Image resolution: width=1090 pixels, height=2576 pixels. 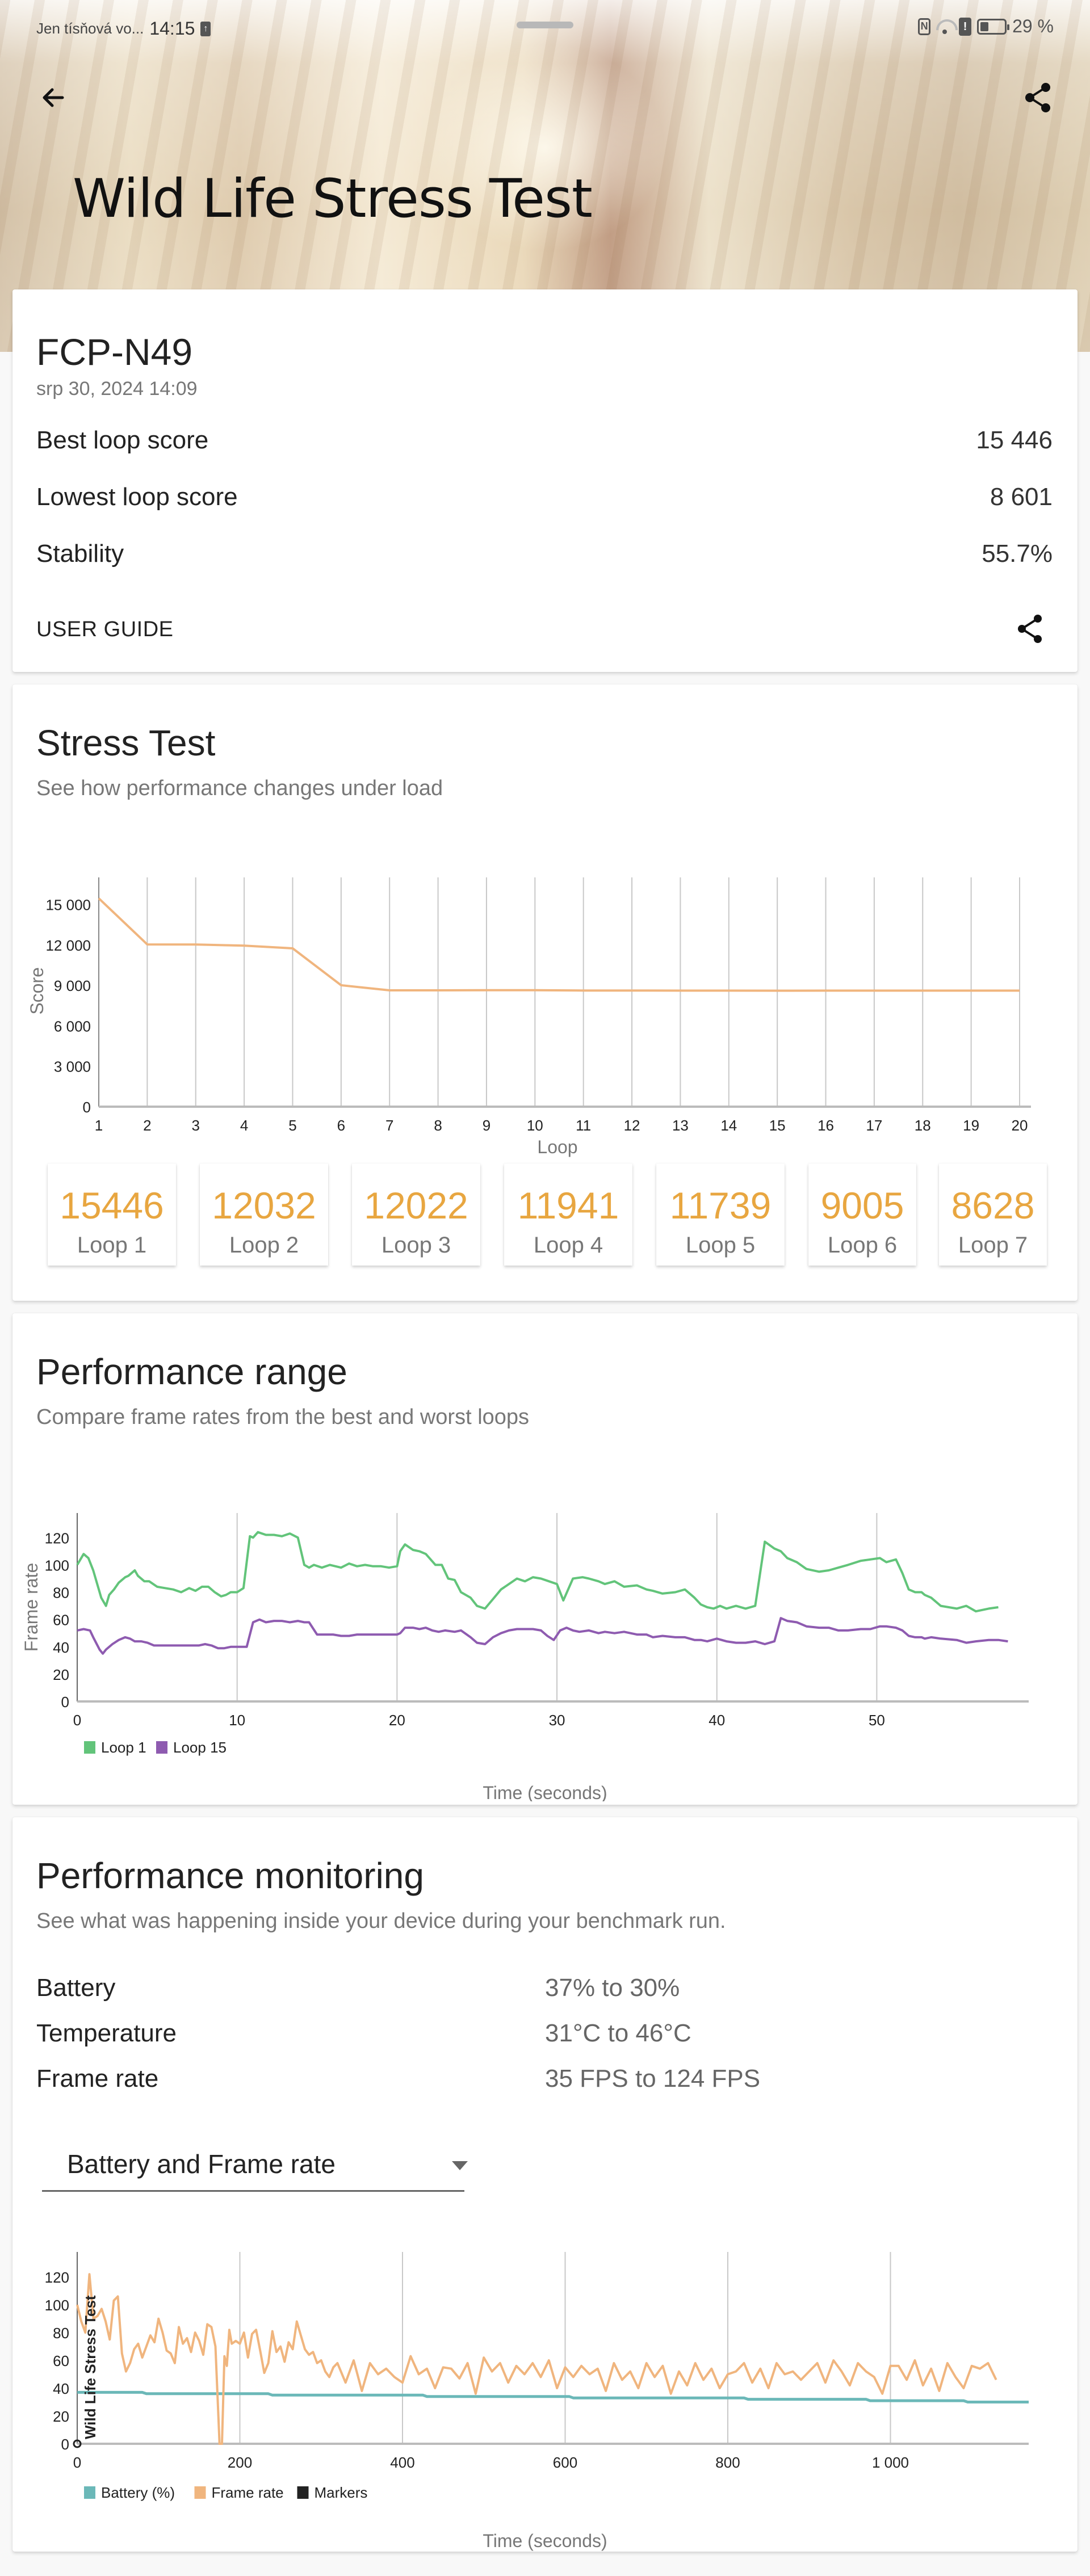 I want to click on share-icon, so click(x=1038, y=97).